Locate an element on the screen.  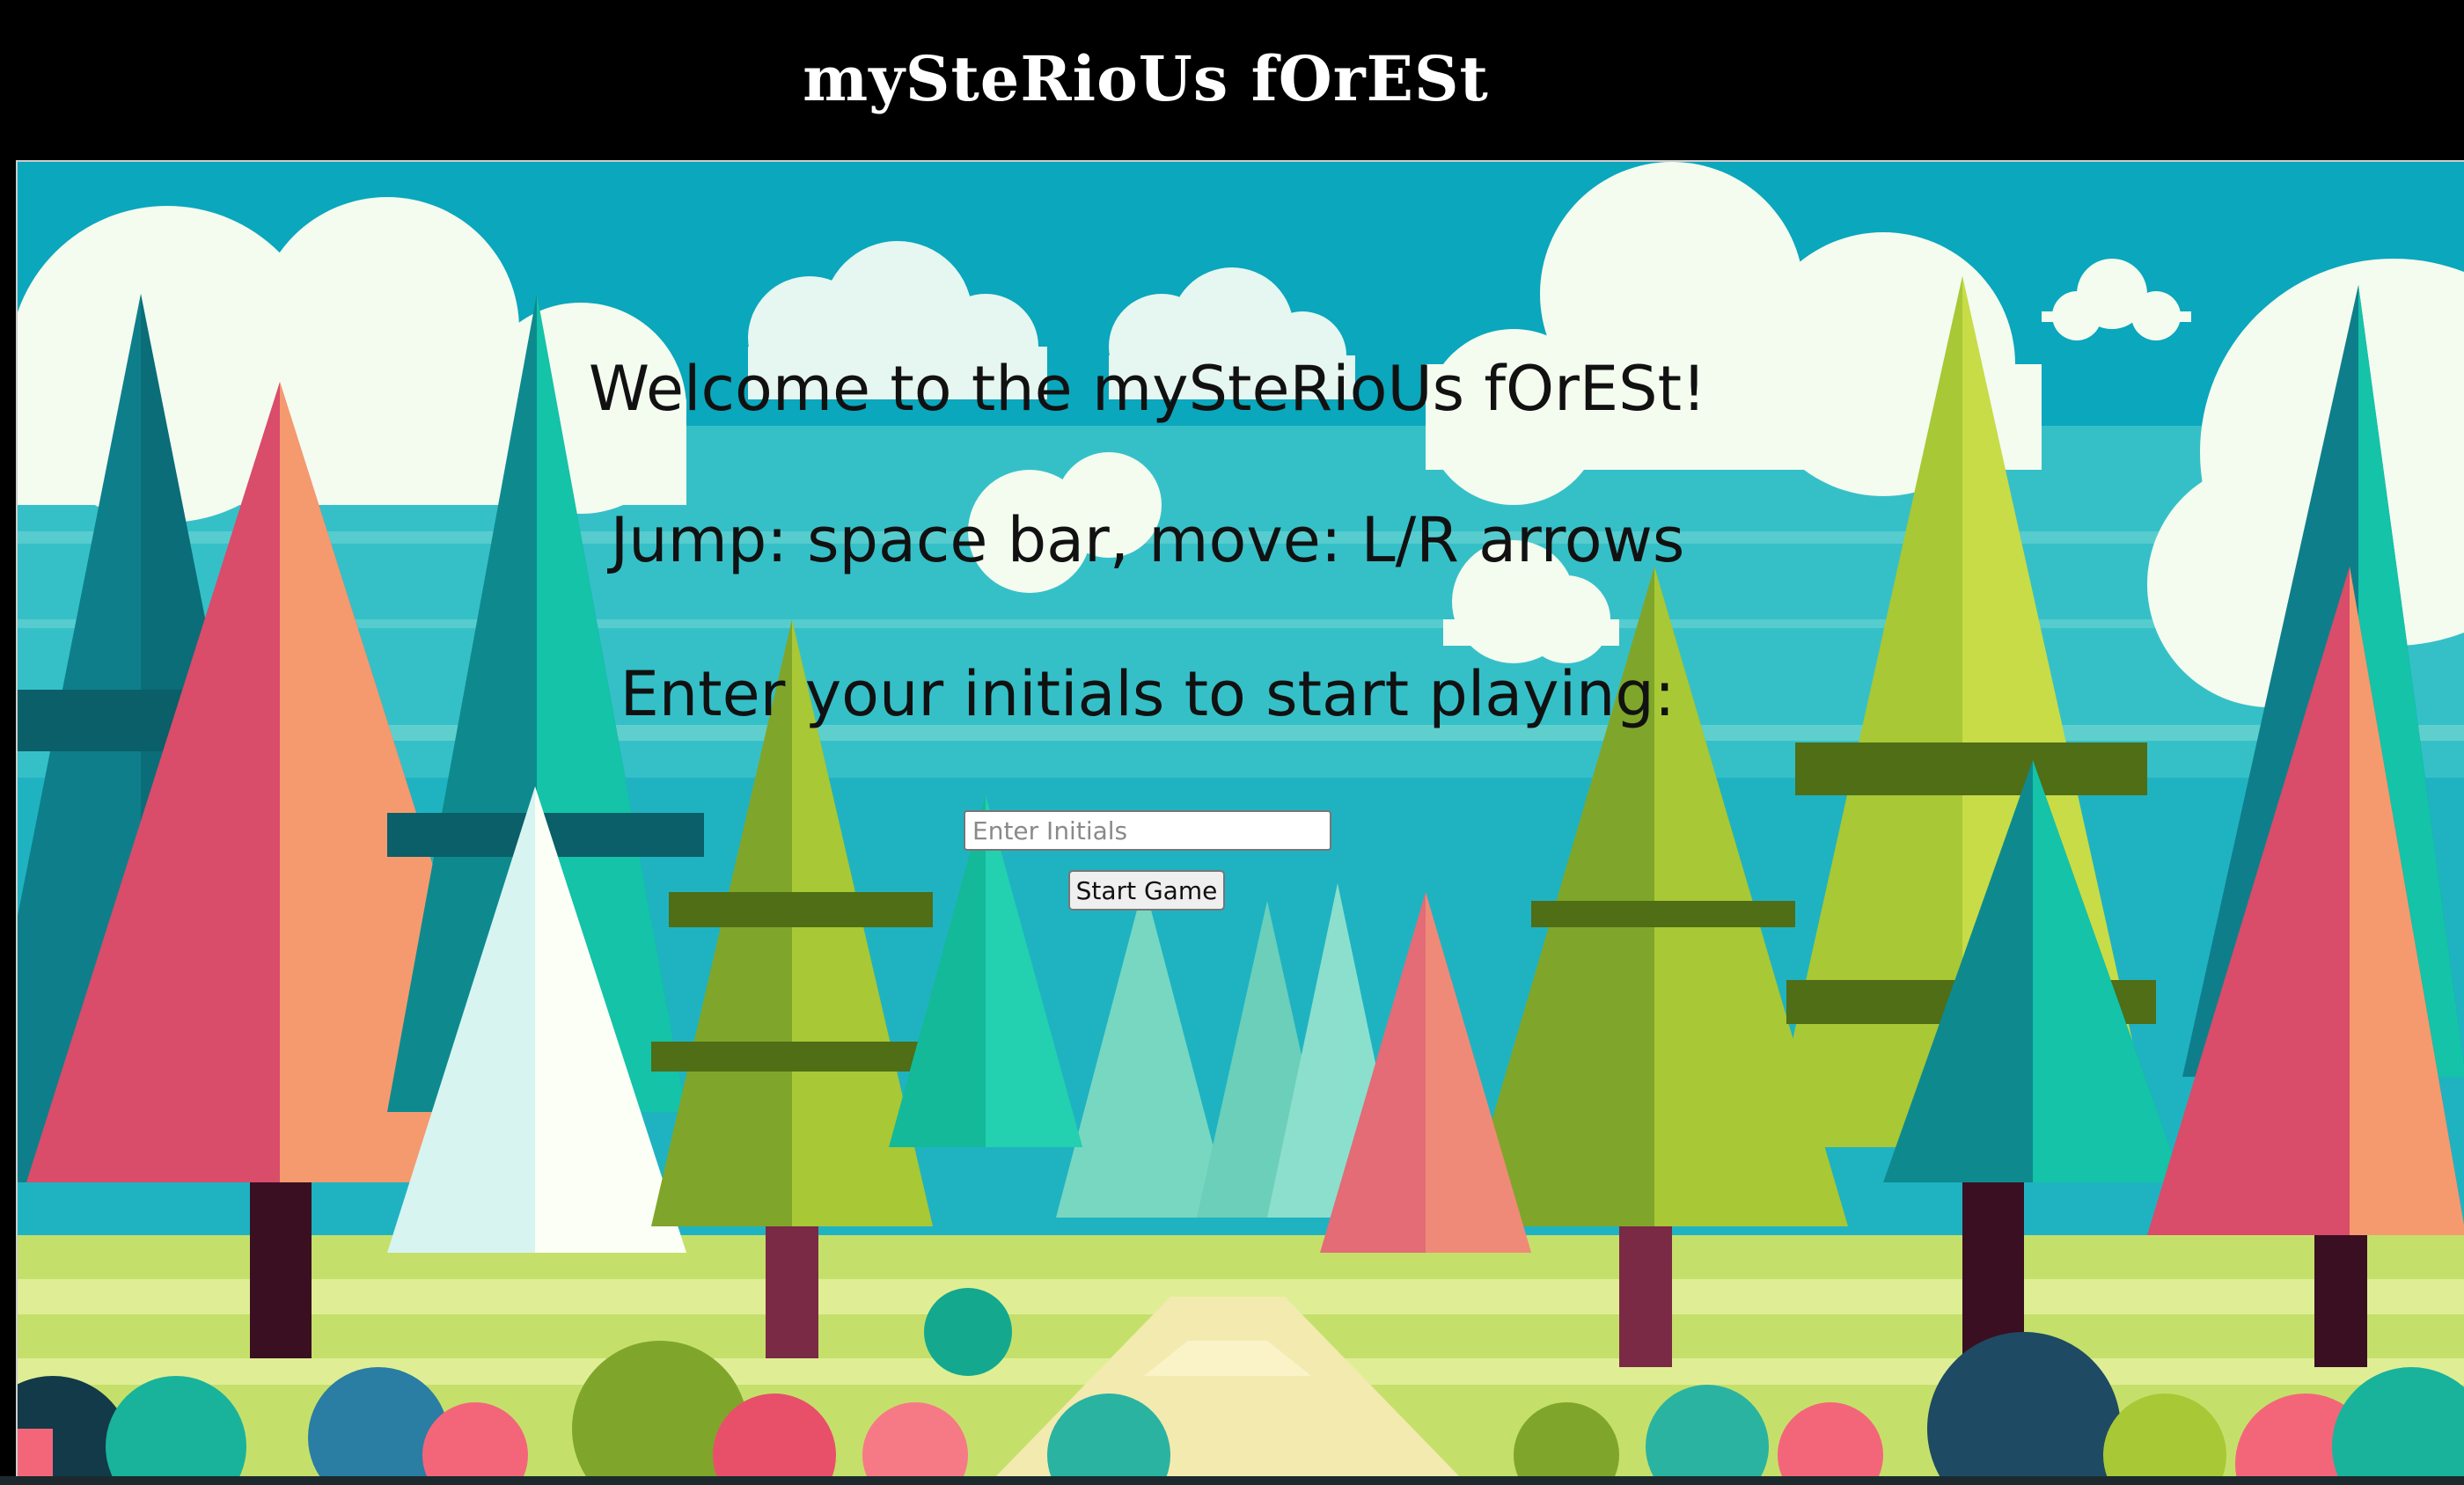
title-bar: mySteRioUs fOrESt is located at coordinates (1232, 80).